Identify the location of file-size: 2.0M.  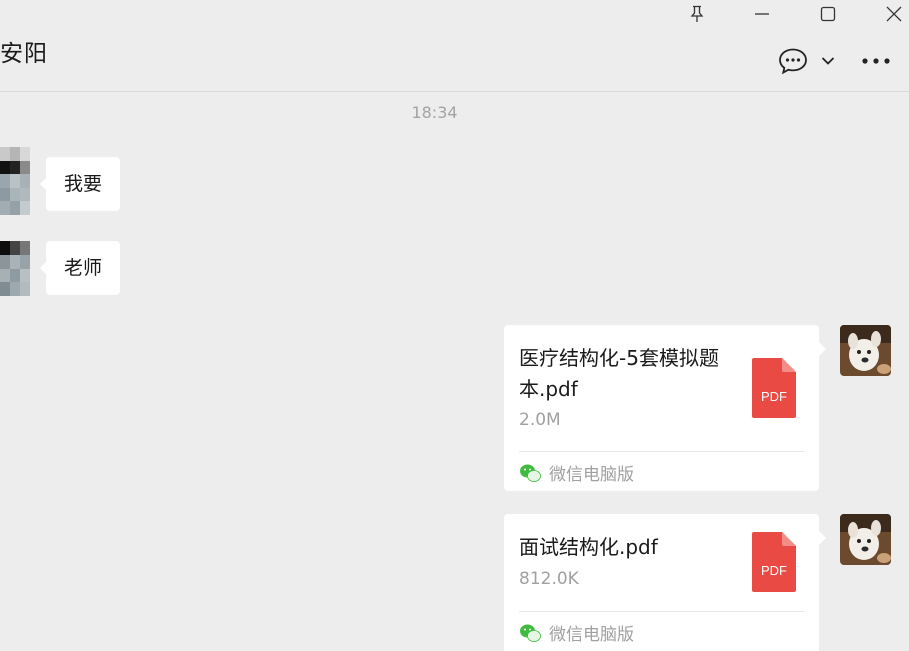
(540, 420).